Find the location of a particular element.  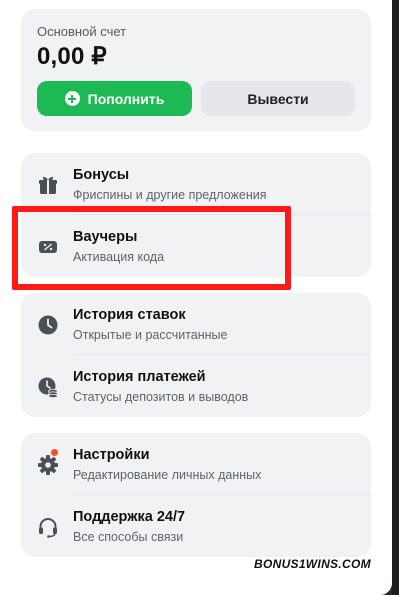

menu-item-settings: Настройки Редактирование личных данных is located at coordinates (196, 464).